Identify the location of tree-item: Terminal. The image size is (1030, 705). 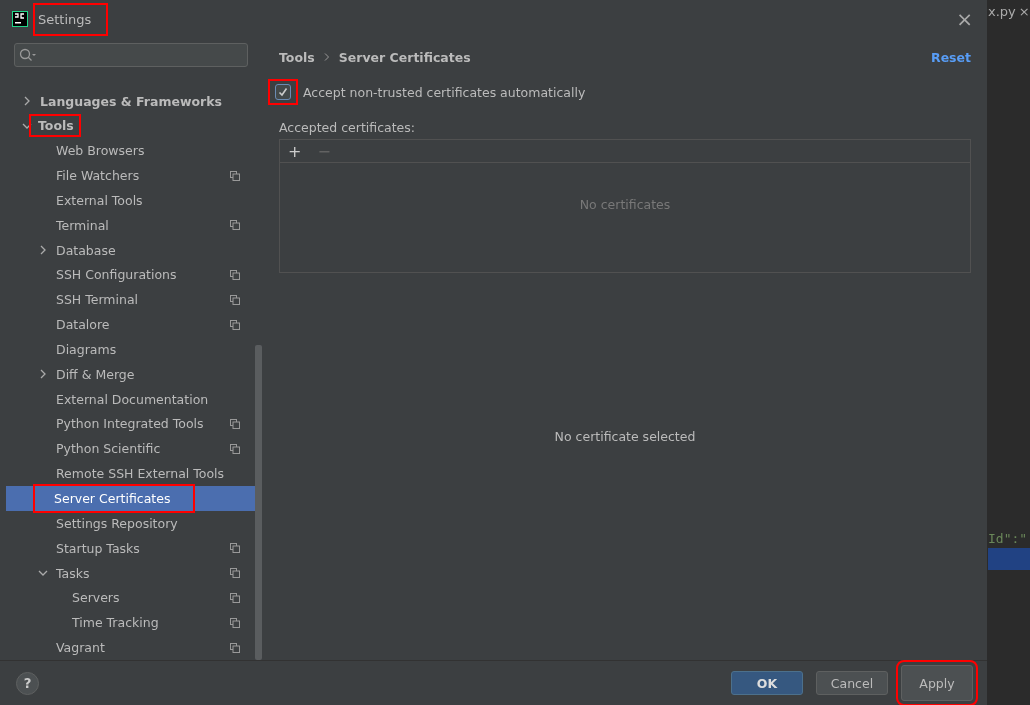
(131, 225).